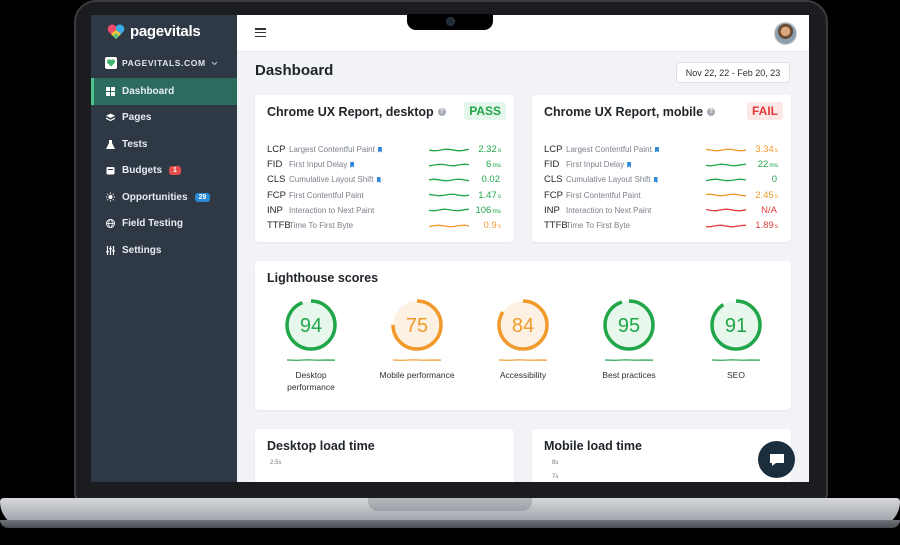 The image size is (900, 545). Describe the element at coordinates (523, 33) in the screenshot. I see `top-bar` at that location.